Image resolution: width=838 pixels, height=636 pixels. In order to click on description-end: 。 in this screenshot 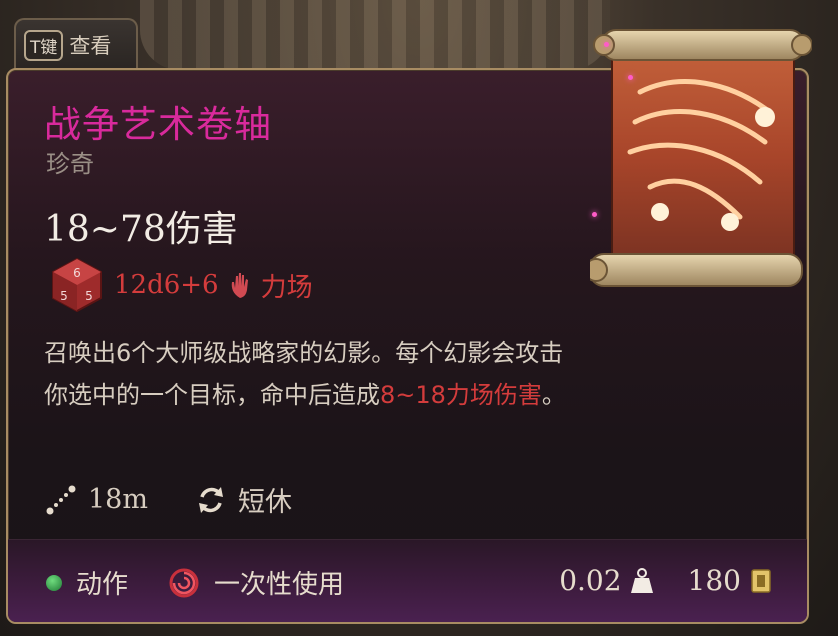, I will do `click(553, 395)`.